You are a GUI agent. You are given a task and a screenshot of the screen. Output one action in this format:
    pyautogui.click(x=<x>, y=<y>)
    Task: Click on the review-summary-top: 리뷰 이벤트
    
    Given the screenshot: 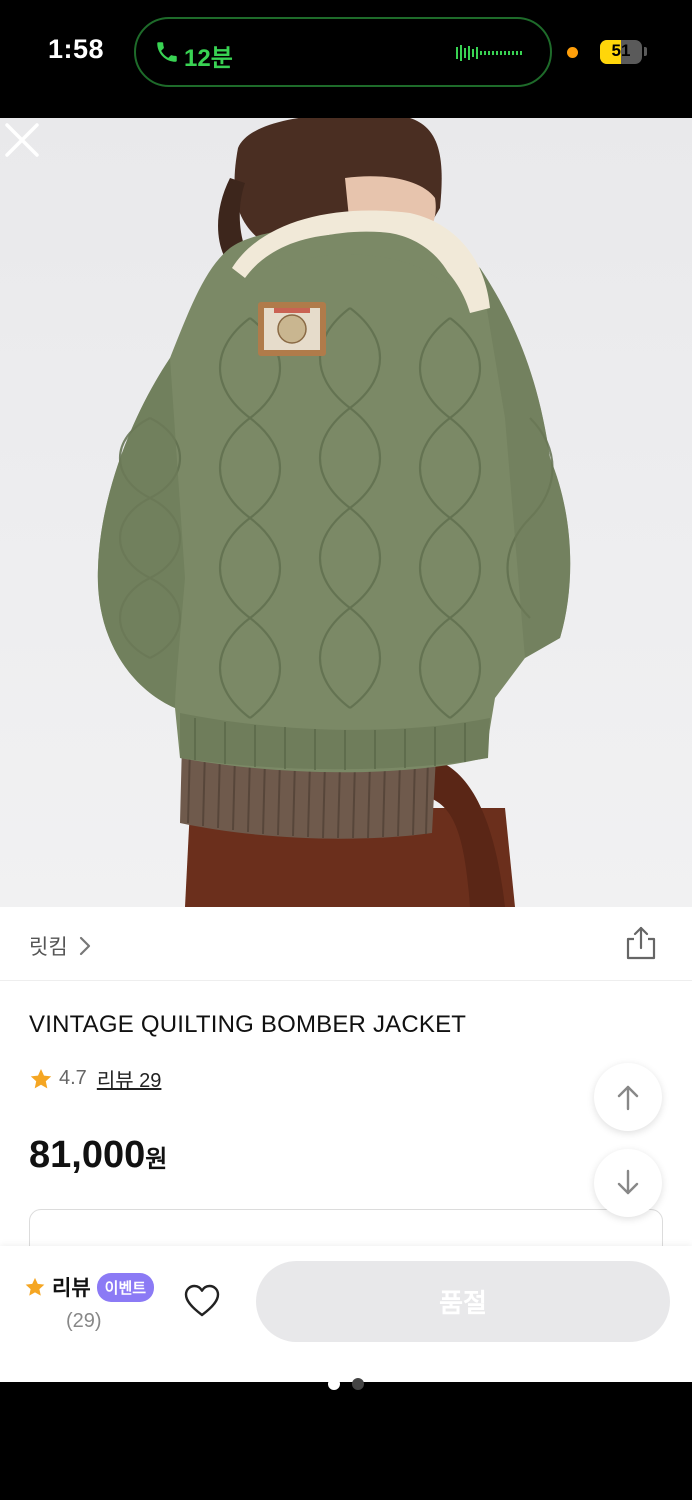 What is the action you would take?
    pyautogui.click(x=89, y=1287)
    